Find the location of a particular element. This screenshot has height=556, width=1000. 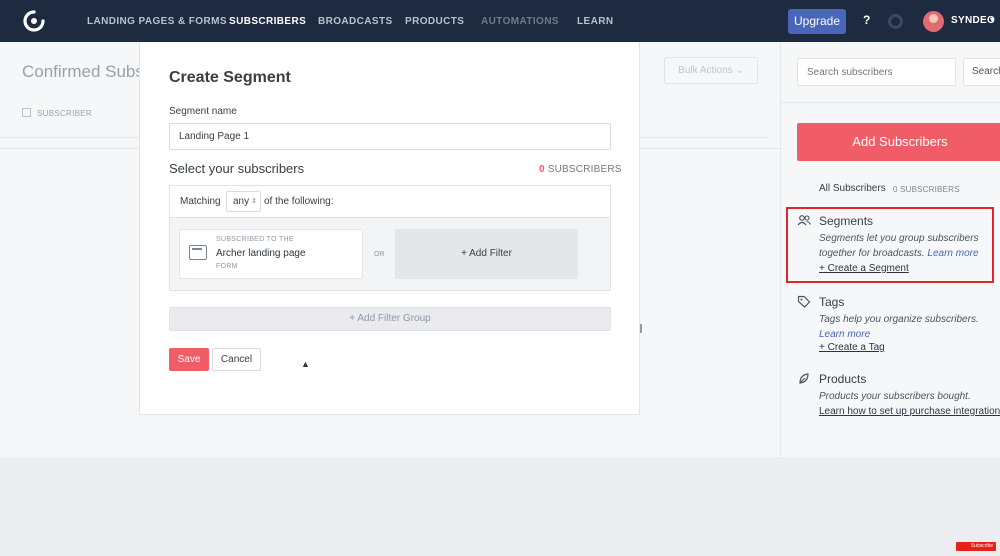

products-title: Products is located at coordinates (843, 379).